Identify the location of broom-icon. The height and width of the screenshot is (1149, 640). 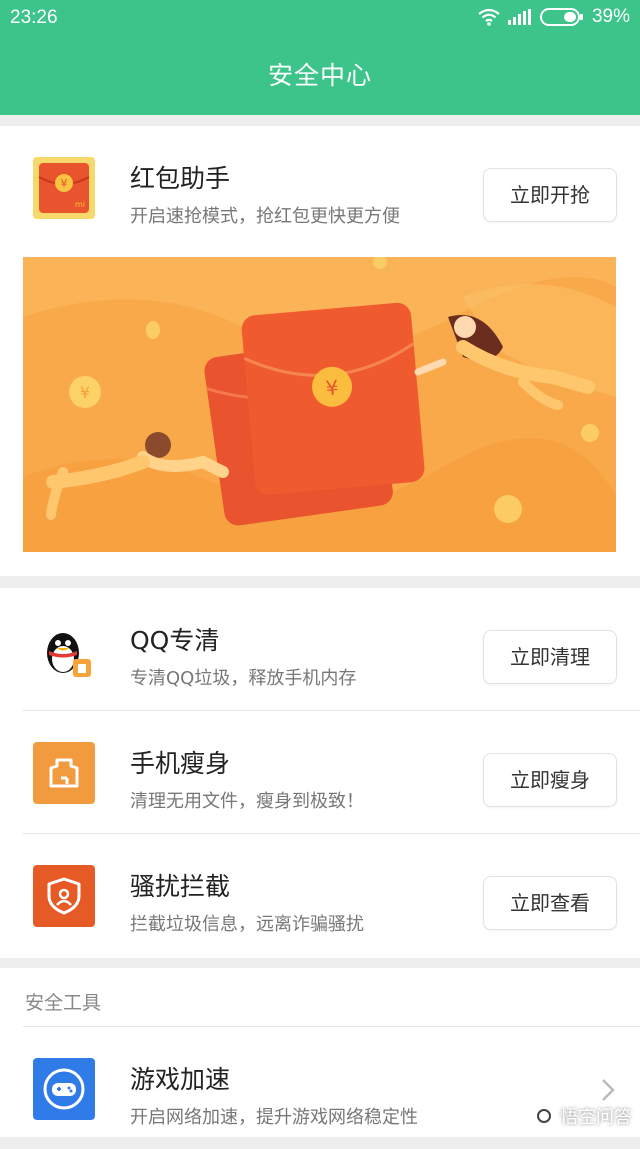
(64, 773).